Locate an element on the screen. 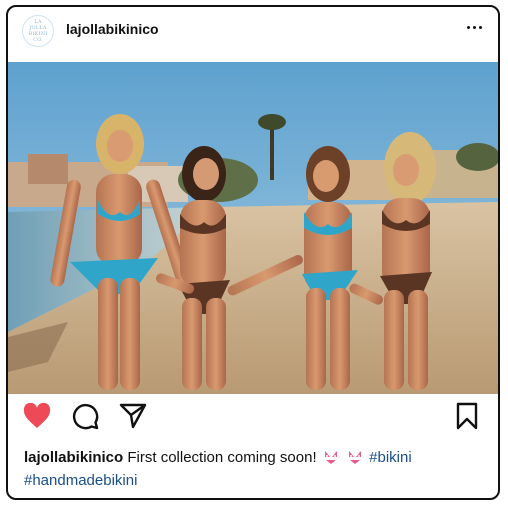 Image resolution: width=508 pixels, height=506 pixels. avatar-logo-text: LA JOLLA BIKINI CO. is located at coordinates (38, 31).